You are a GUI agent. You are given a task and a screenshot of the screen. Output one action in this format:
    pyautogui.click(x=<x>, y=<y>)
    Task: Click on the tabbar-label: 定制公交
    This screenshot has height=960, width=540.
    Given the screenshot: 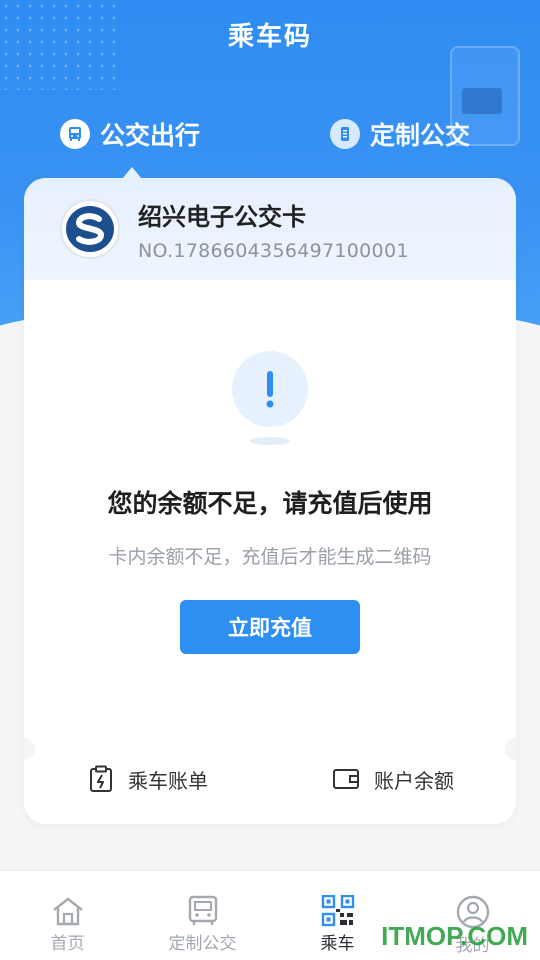 What is the action you would take?
    pyautogui.click(x=202, y=944)
    